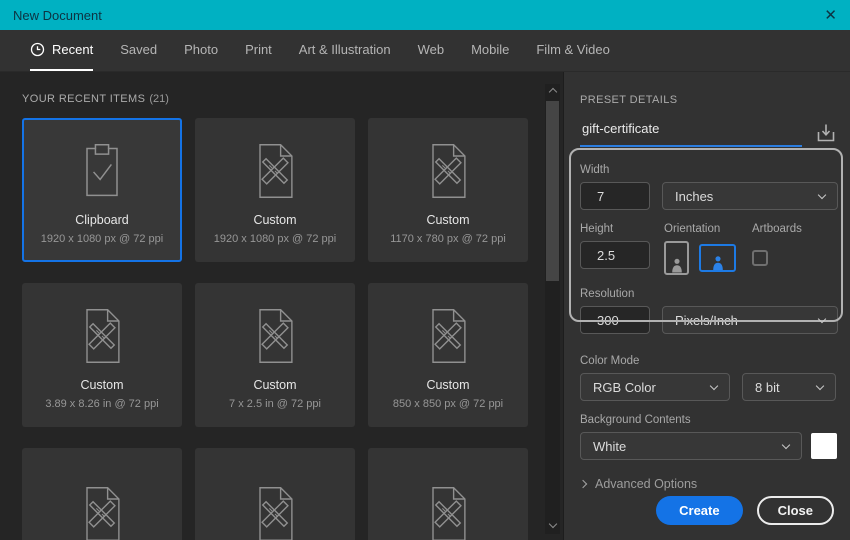 The height and width of the screenshot is (540, 850). What do you see at coordinates (708, 484) in the screenshot?
I see `advanced-options-toggle: Advanced Options` at bounding box center [708, 484].